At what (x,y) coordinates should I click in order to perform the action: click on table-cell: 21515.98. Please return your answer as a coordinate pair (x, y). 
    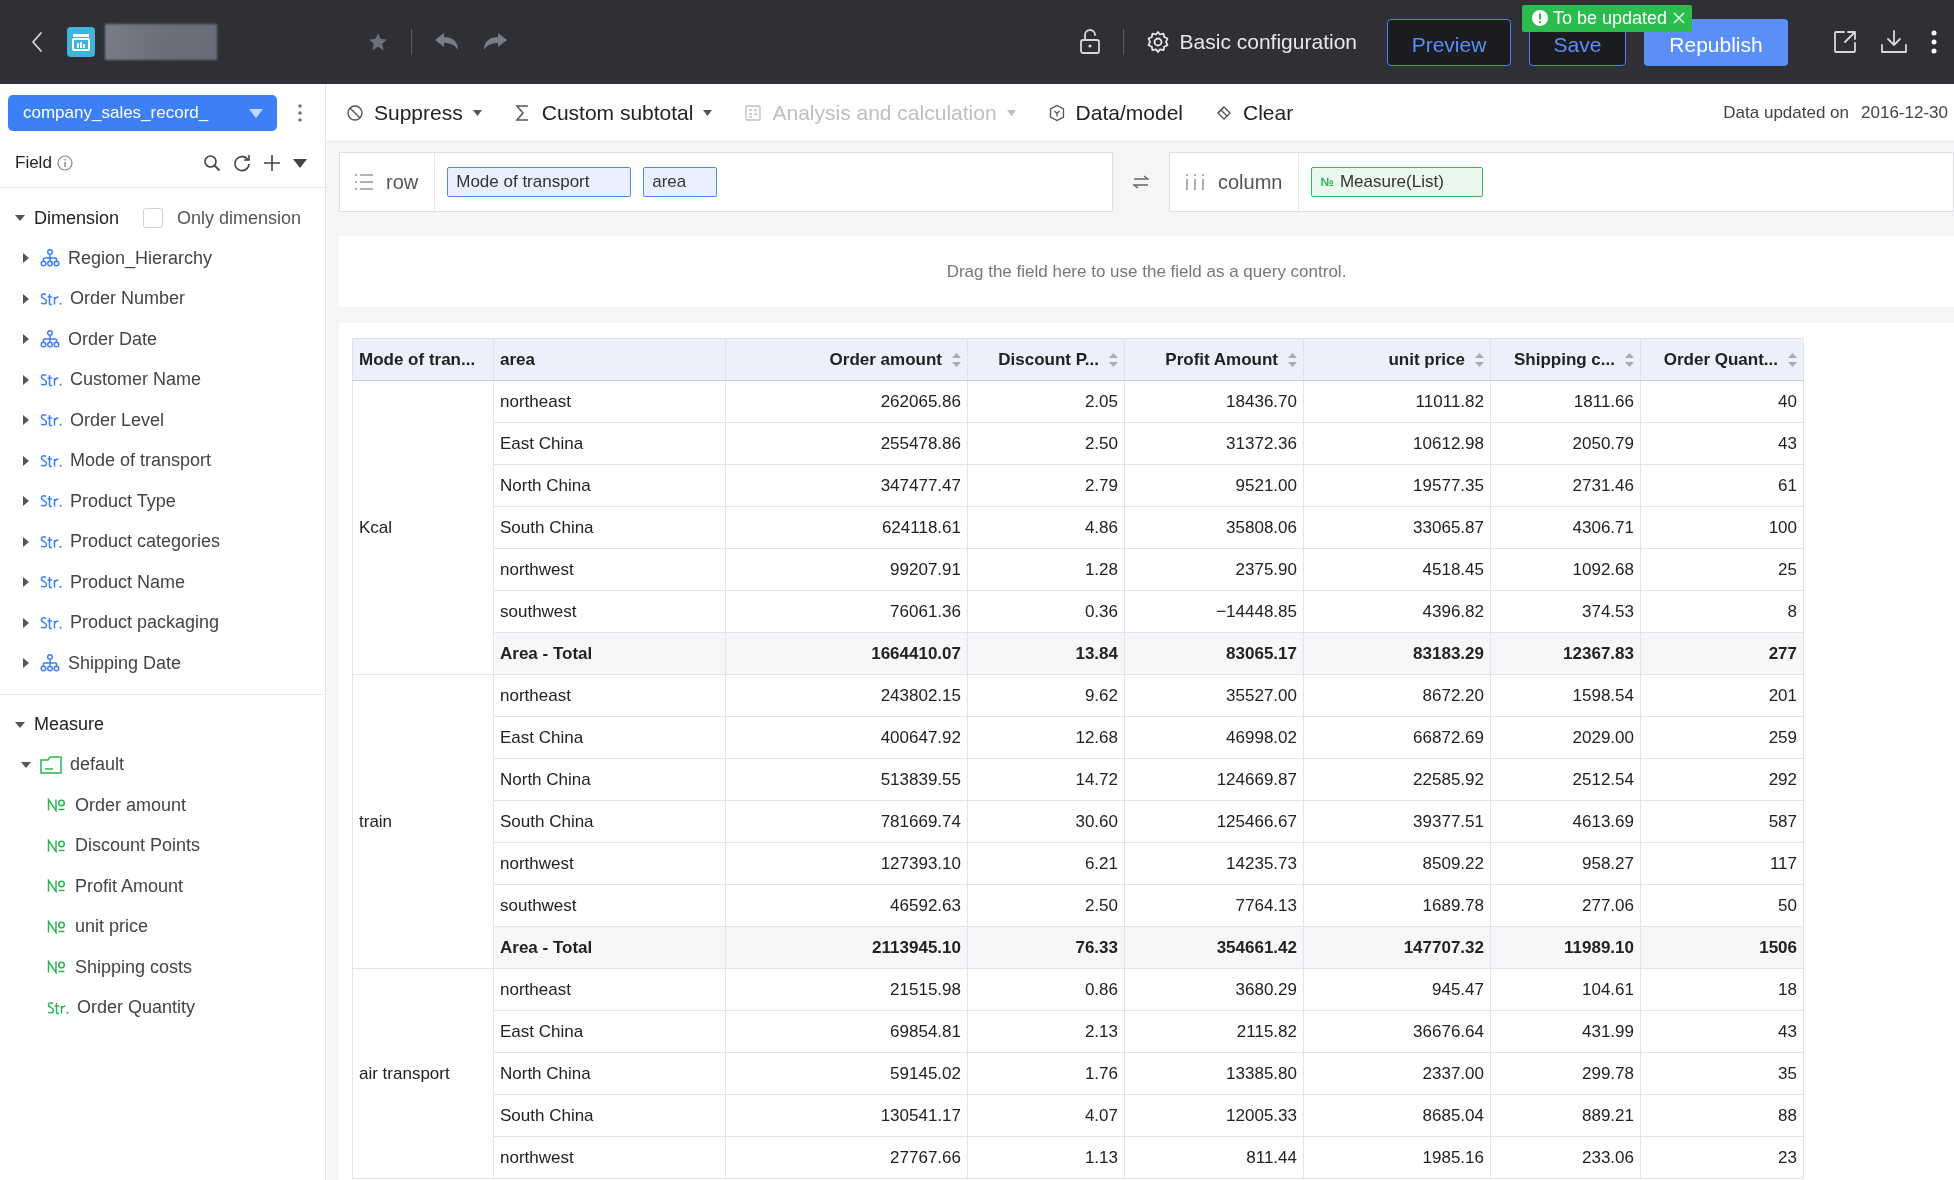
    Looking at the image, I should click on (846, 989).